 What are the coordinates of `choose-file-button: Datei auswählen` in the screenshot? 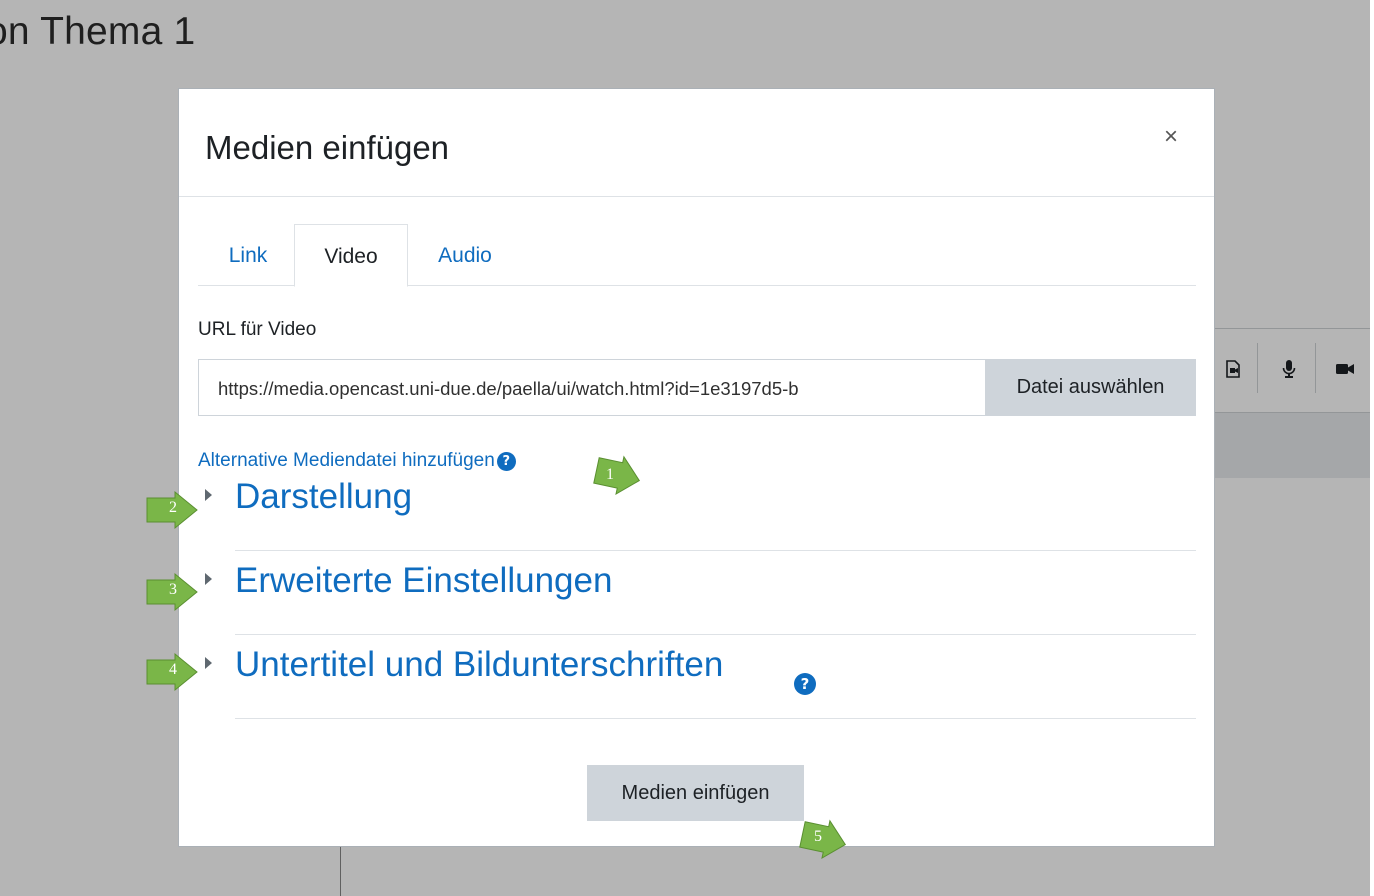 It's located at (1090, 387).